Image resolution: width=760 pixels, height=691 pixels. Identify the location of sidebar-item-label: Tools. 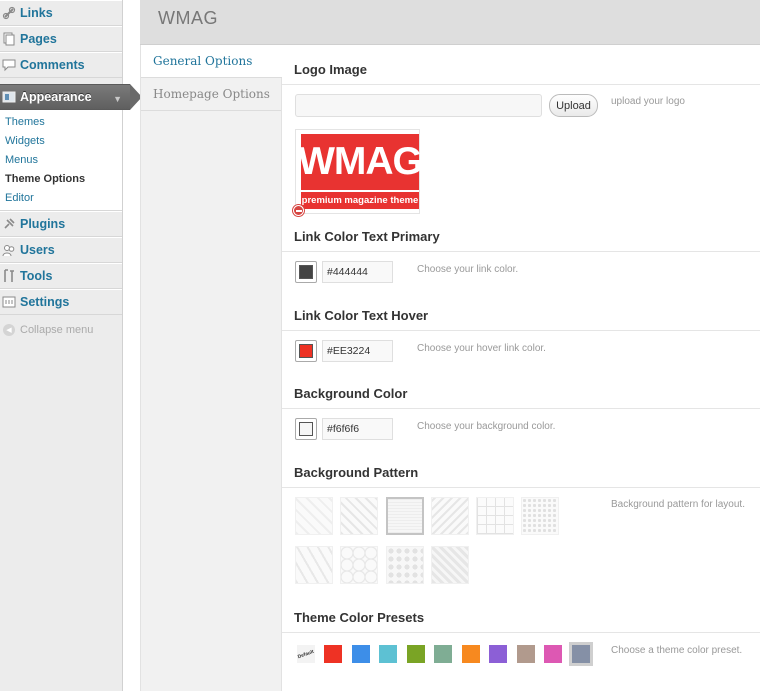
(36, 276).